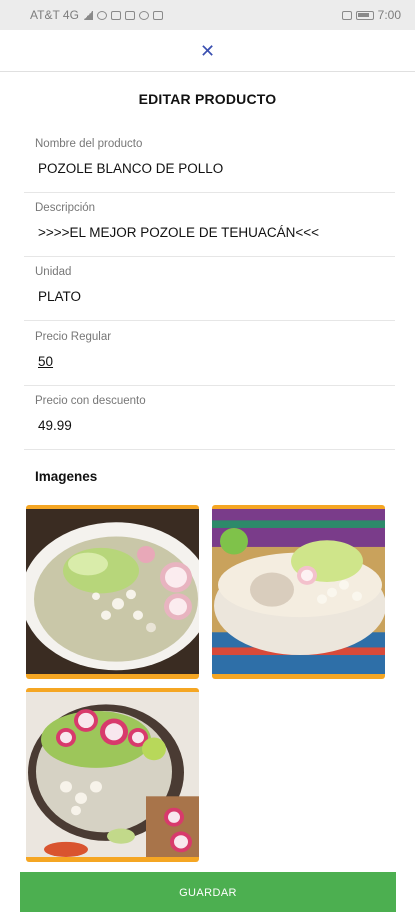 This screenshot has height=912, width=415. I want to click on gallery-icon, so click(157, 15).